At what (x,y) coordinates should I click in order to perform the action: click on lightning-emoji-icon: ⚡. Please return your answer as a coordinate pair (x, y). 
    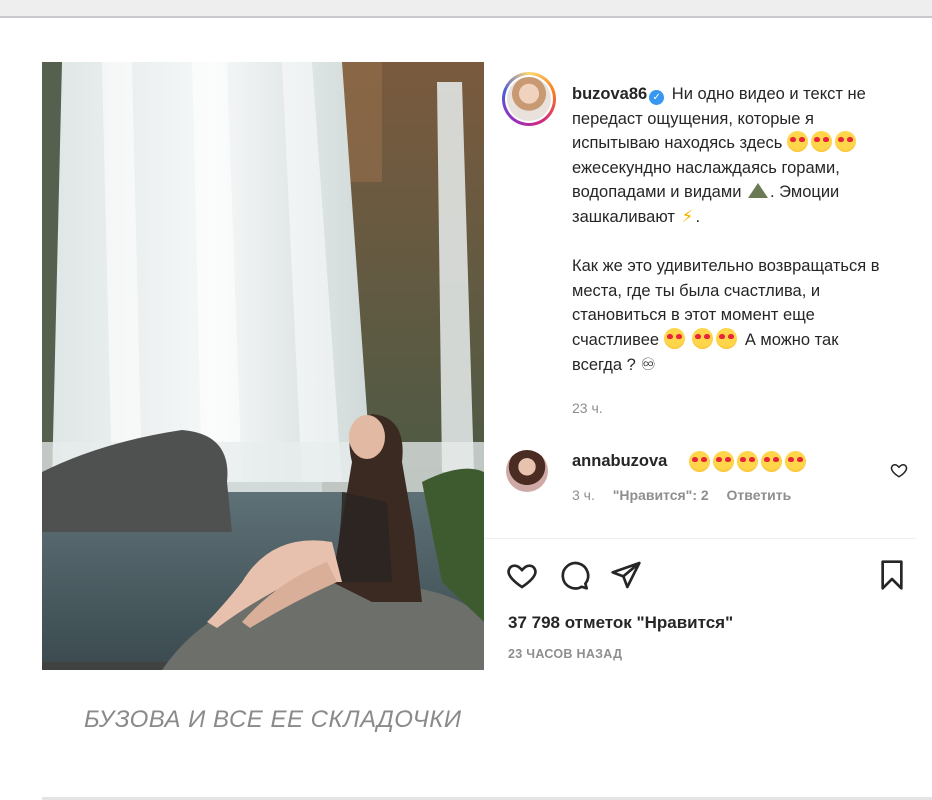
    Looking at the image, I should click on (687, 216).